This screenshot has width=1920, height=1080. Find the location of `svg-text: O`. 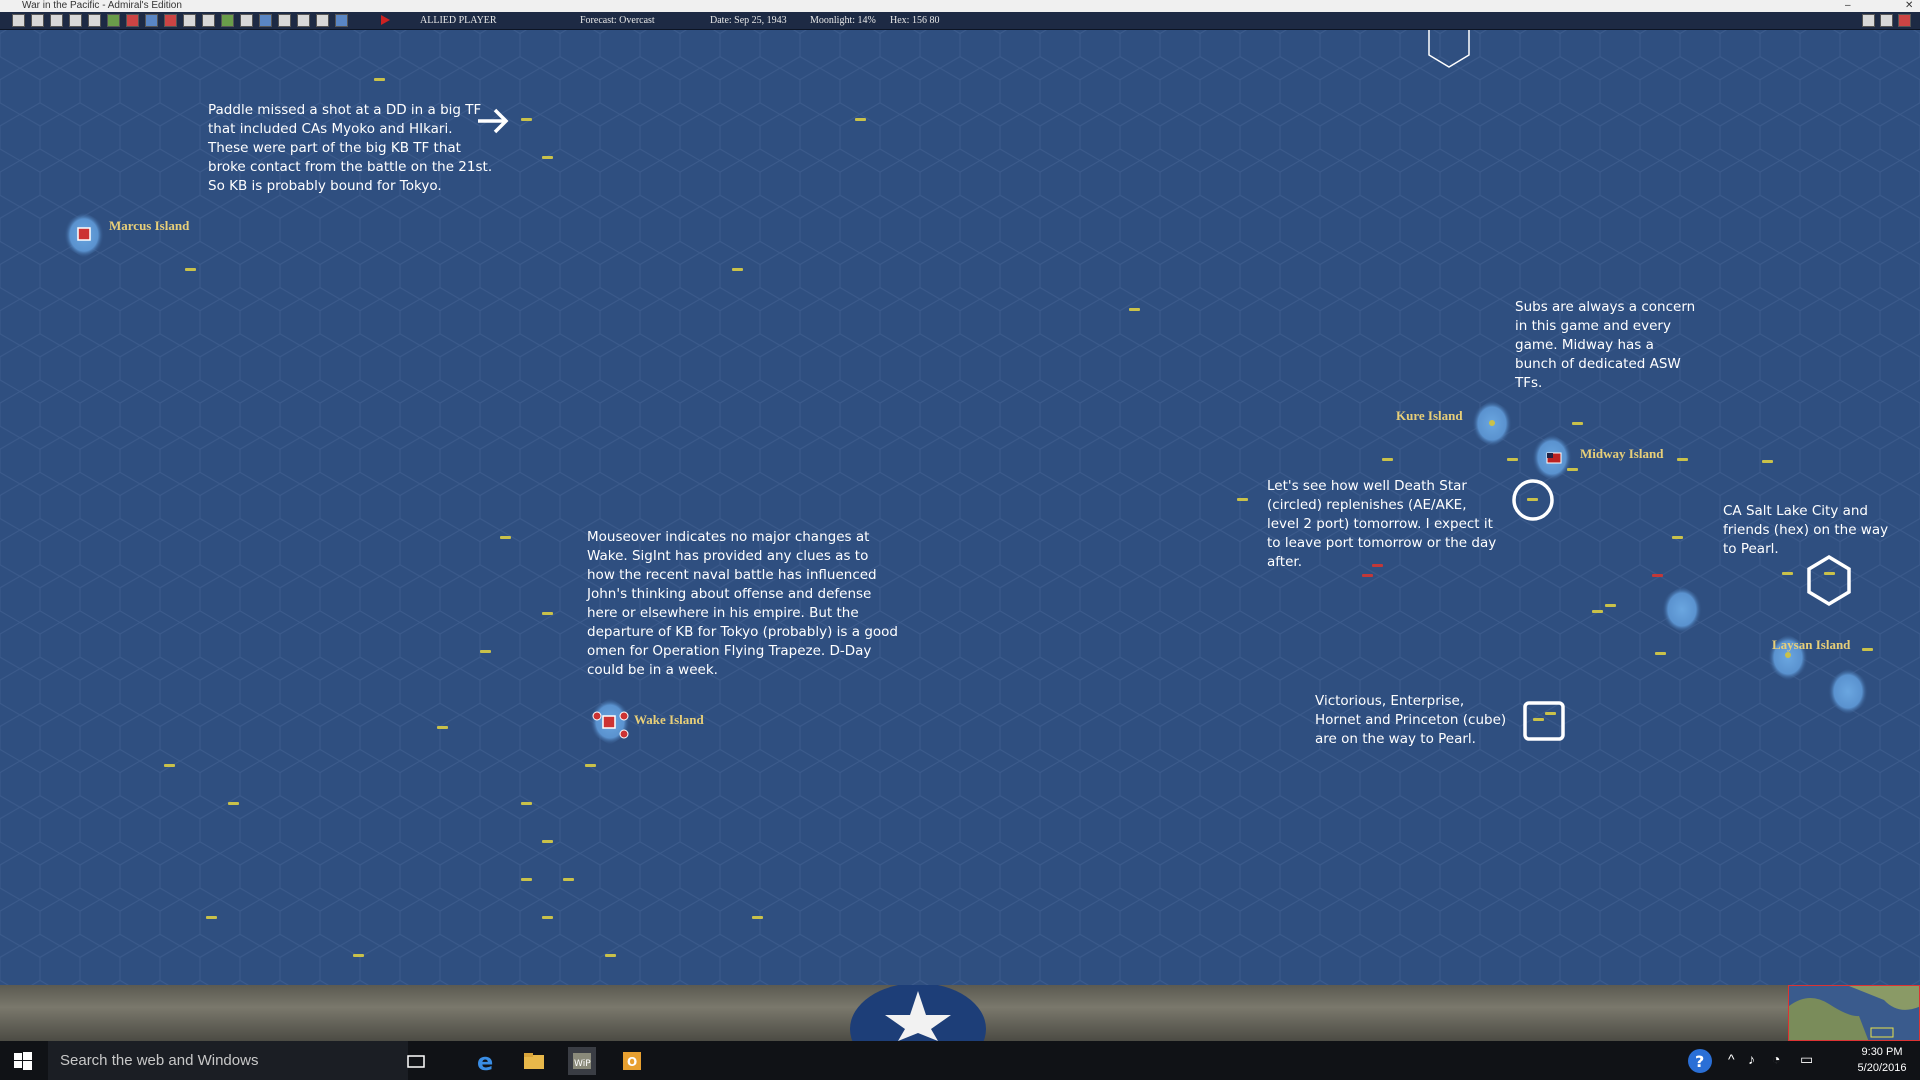

svg-text: O is located at coordinates (632, 1062).